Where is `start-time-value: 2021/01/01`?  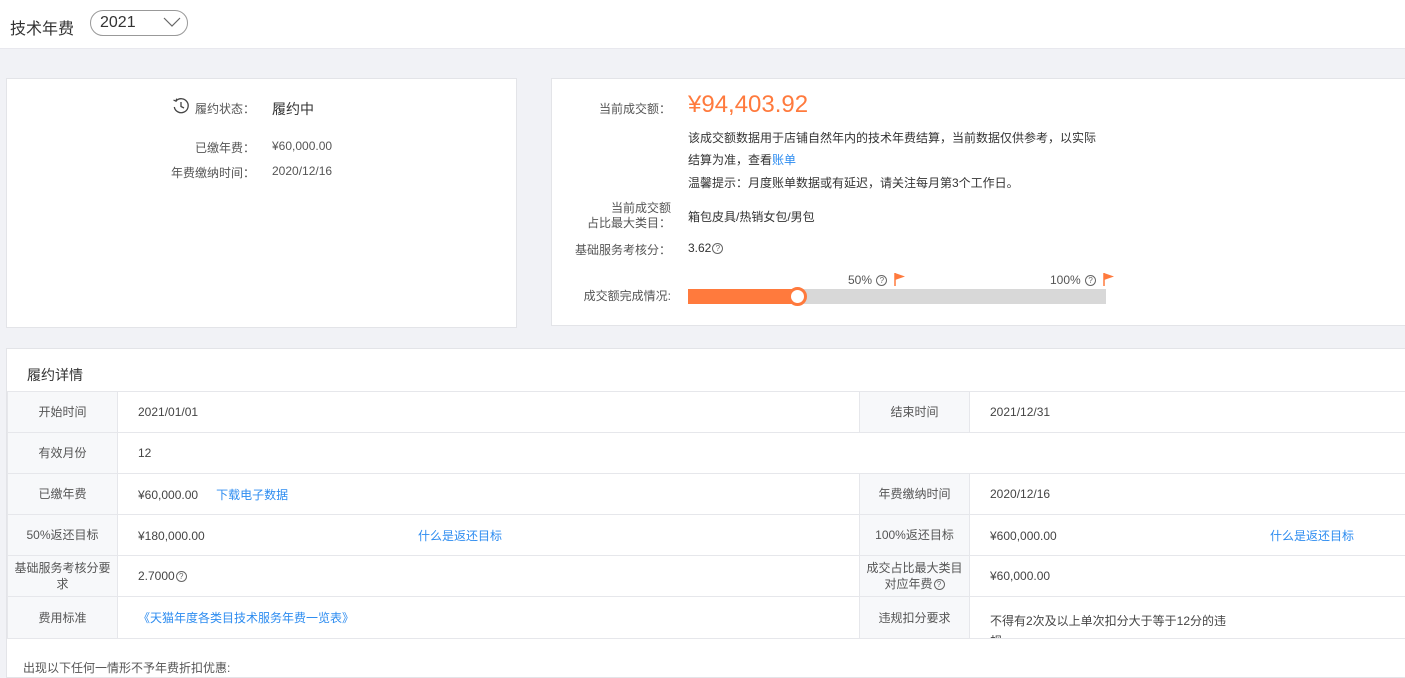
start-time-value: 2021/01/01 is located at coordinates (489, 412).